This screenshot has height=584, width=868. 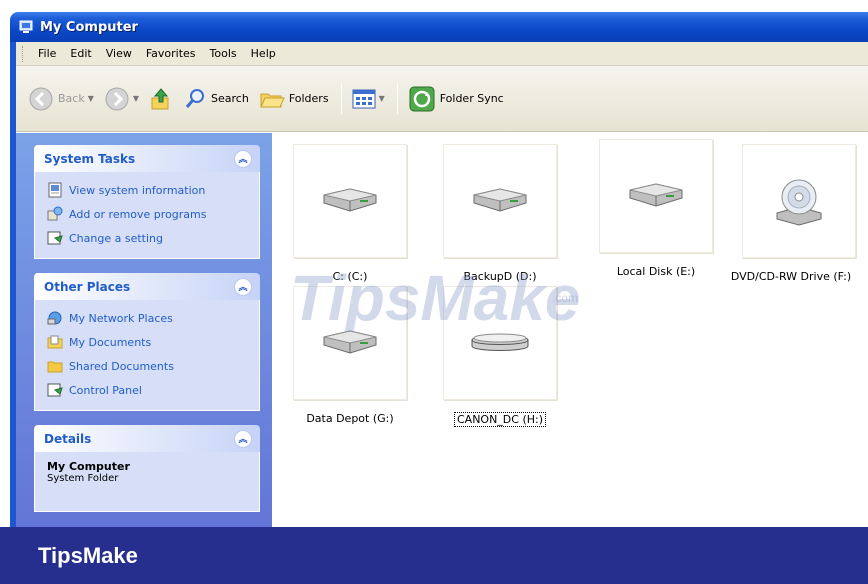 What do you see at coordinates (565, 298) in the screenshot?
I see `watermark-suffix: .com` at bounding box center [565, 298].